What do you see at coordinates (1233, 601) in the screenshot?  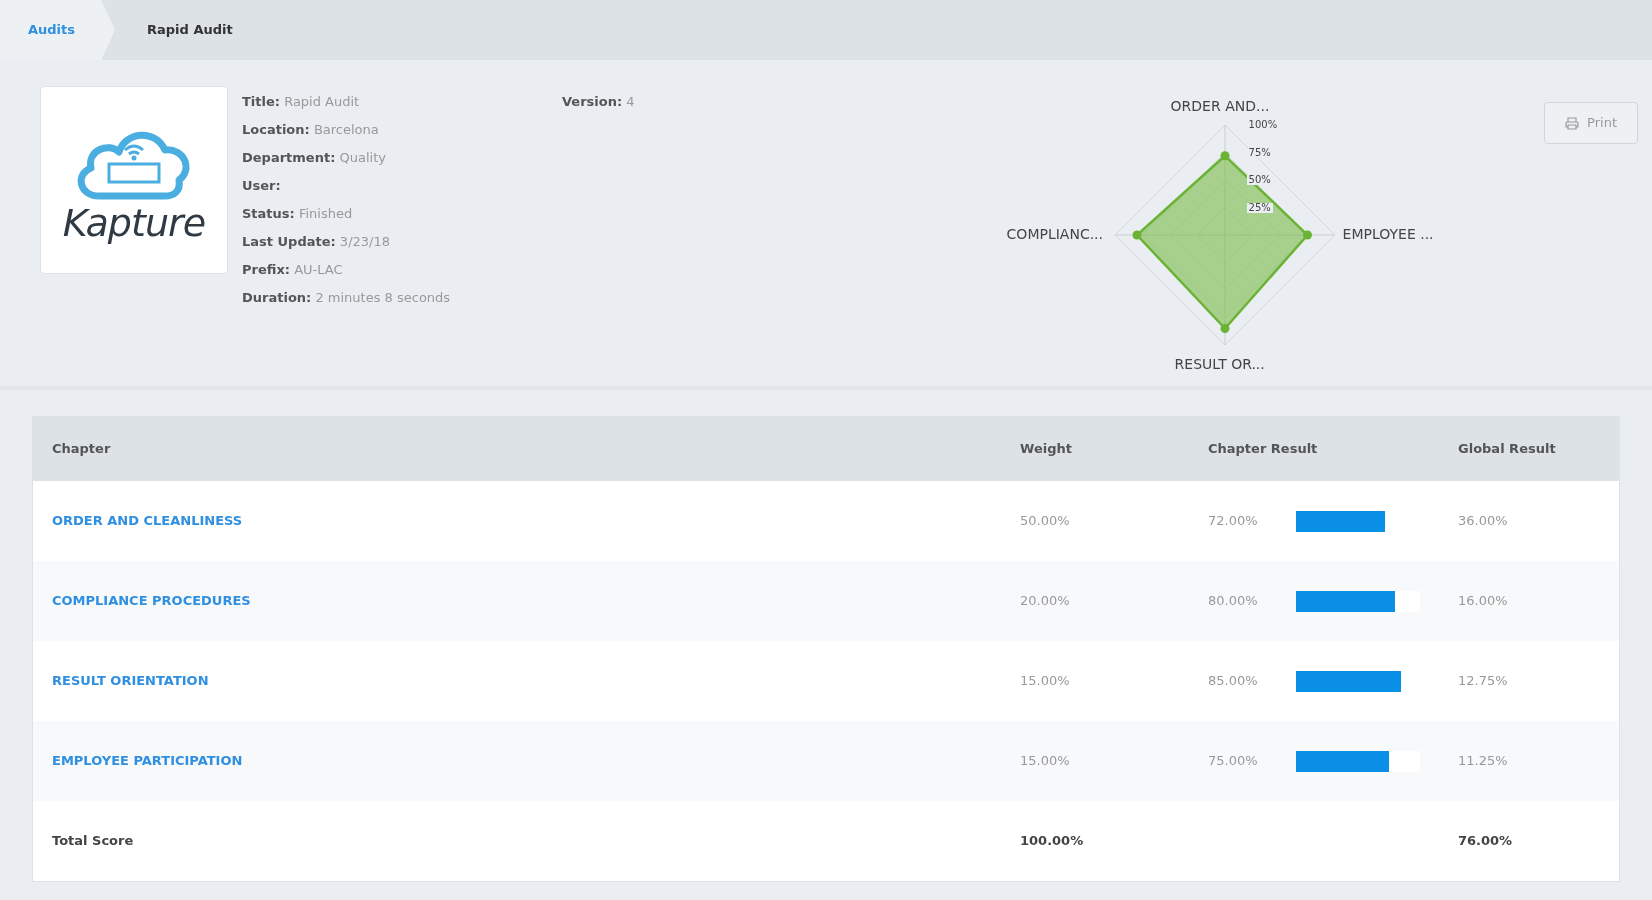 I see `table-cell-text: 80.00%` at bounding box center [1233, 601].